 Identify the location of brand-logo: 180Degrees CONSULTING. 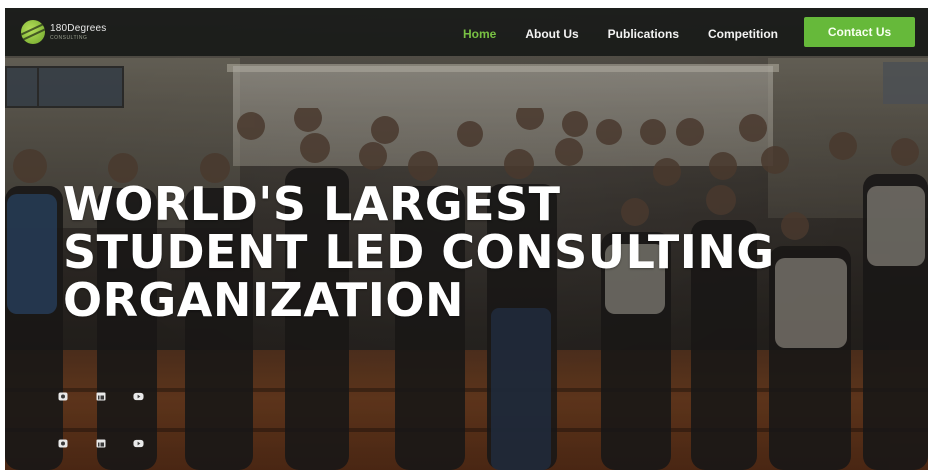
(63, 32).